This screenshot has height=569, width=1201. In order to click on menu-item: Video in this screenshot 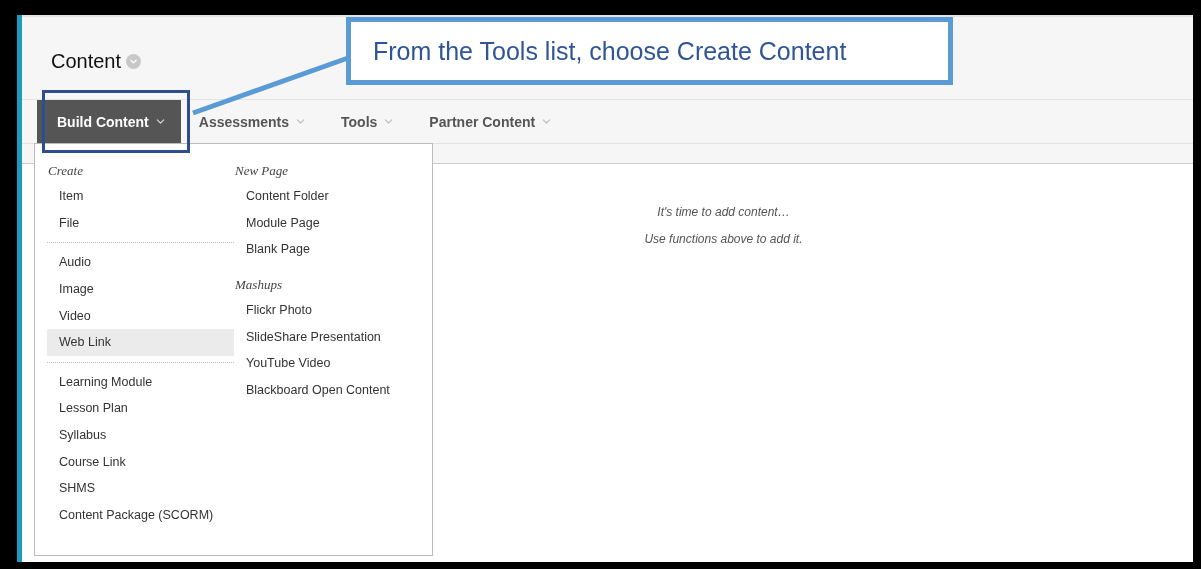, I will do `click(140, 315)`.